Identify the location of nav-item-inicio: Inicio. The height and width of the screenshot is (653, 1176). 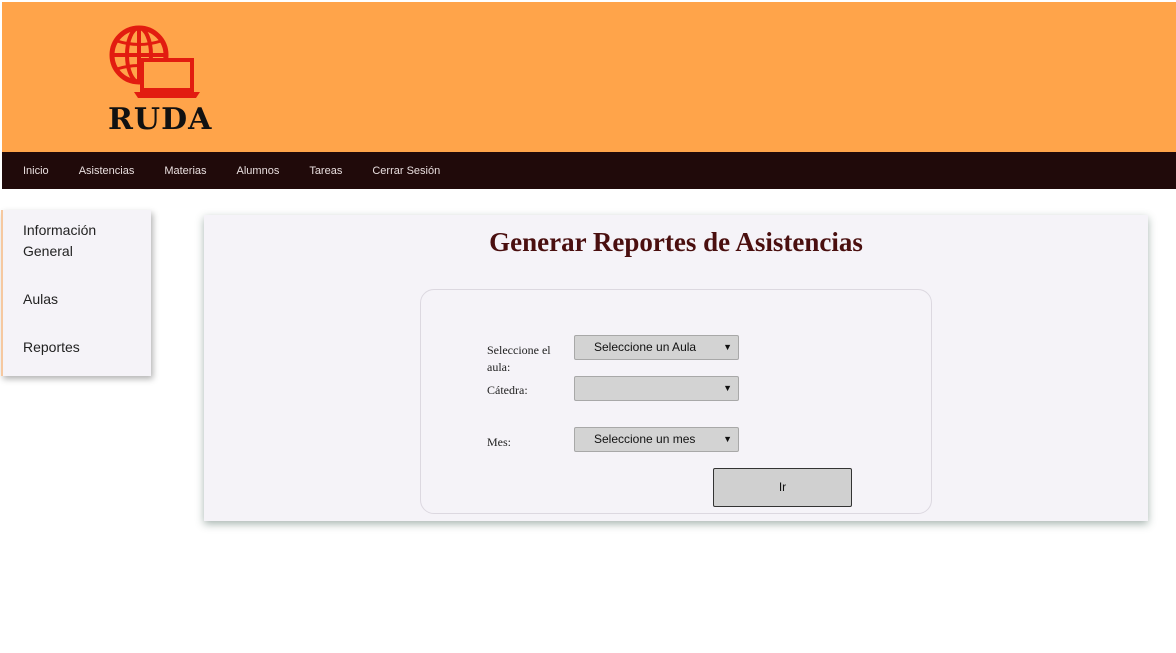
(36, 171).